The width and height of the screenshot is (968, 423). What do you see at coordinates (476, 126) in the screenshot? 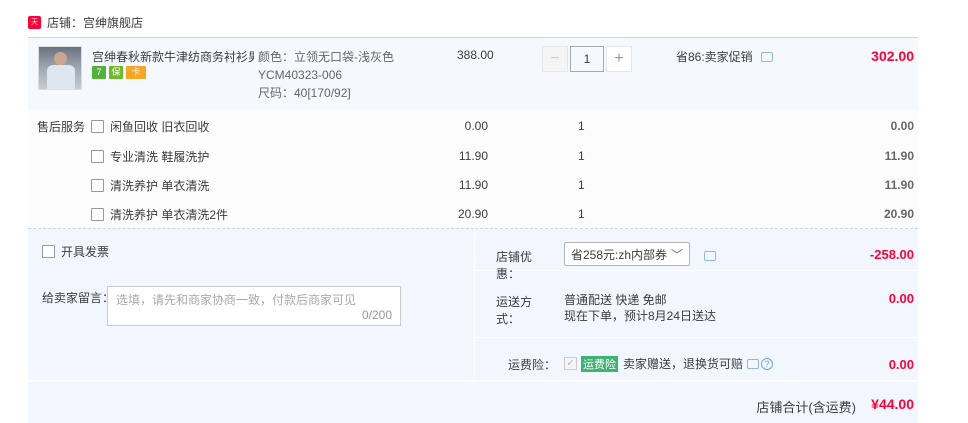
I see `service-price: 0.00` at bounding box center [476, 126].